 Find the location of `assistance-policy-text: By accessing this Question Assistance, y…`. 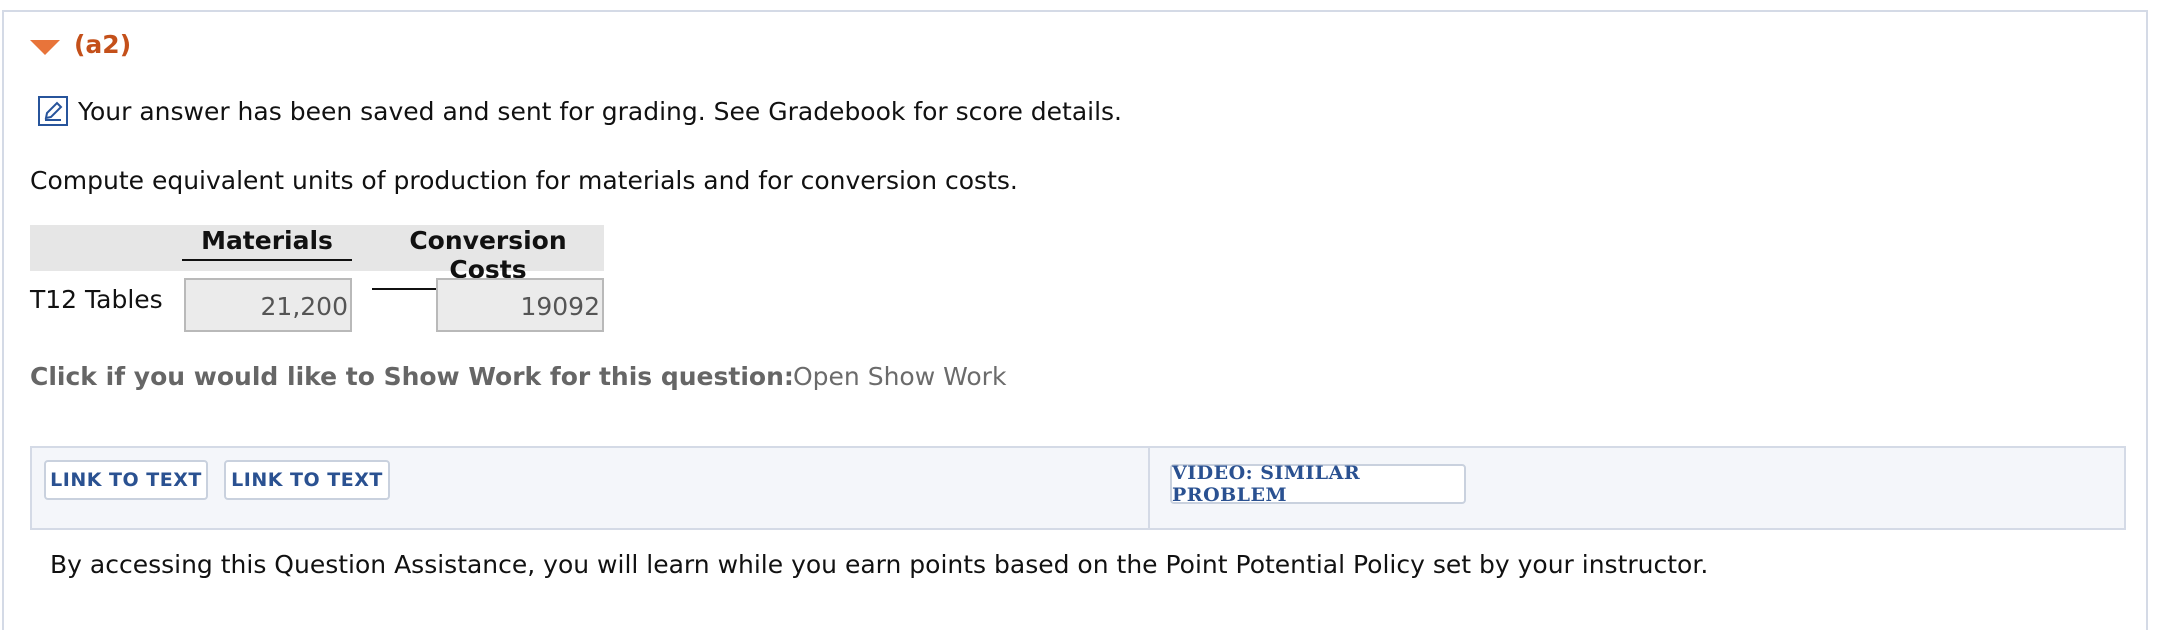

assistance-policy-text: By accessing this Question Assistance, y… is located at coordinates (879, 564).